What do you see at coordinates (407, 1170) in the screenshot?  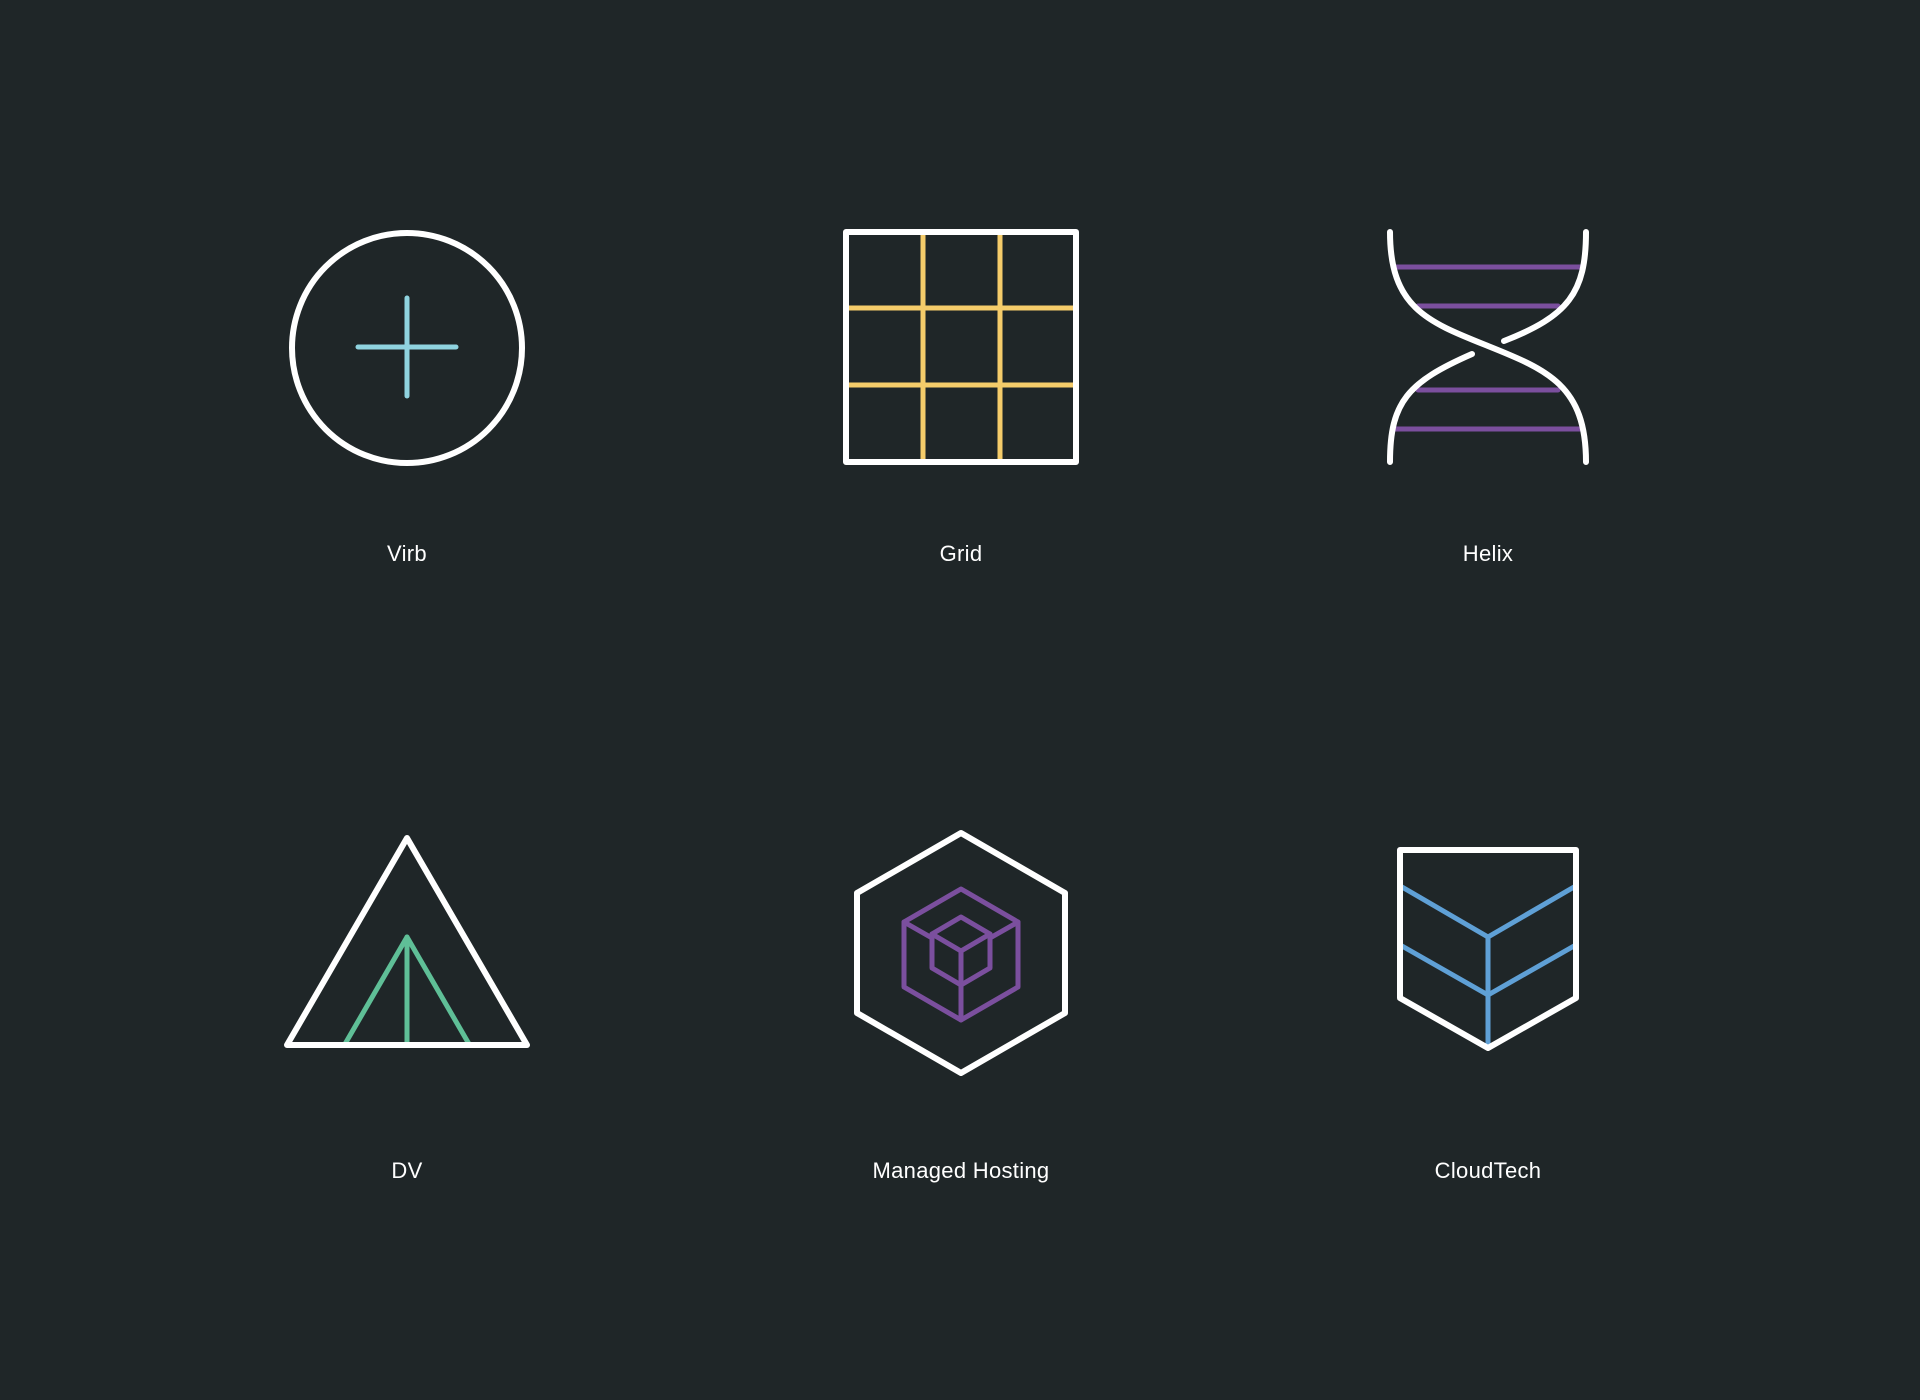 I see `logo-label: DV` at bounding box center [407, 1170].